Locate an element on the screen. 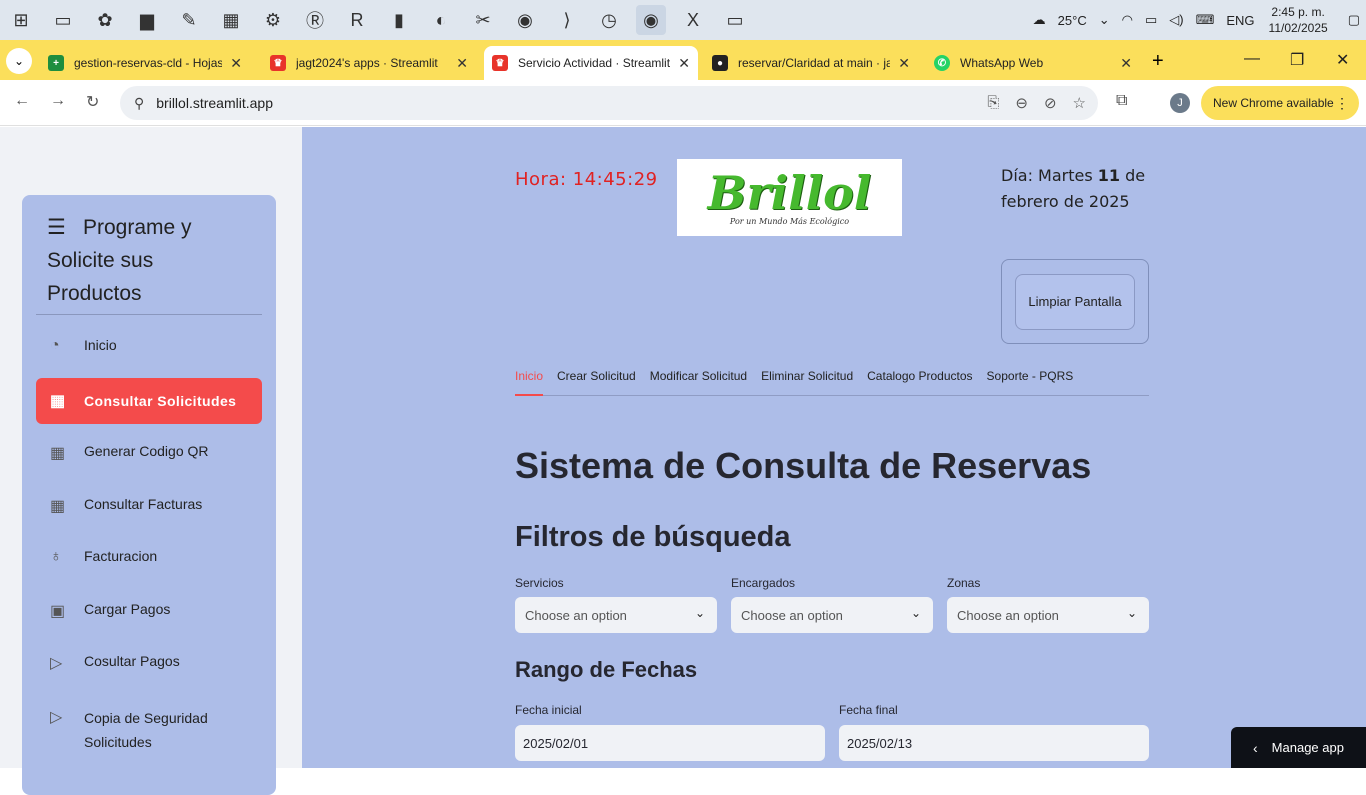 Image resolution: width=1366 pixels, height=795 pixels. back-arrow-icon: ← is located at coordinates (22, 101).